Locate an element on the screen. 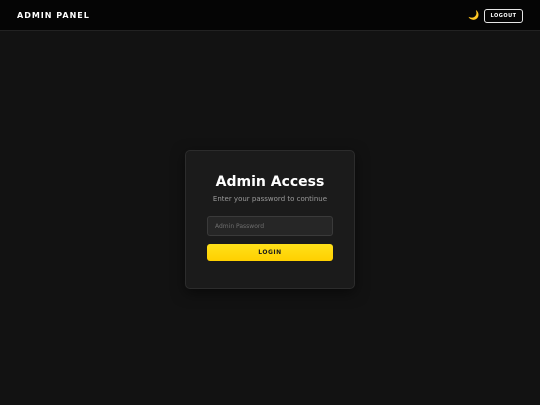  moon-icon: 🌙 is located at coordinates (474, 16).